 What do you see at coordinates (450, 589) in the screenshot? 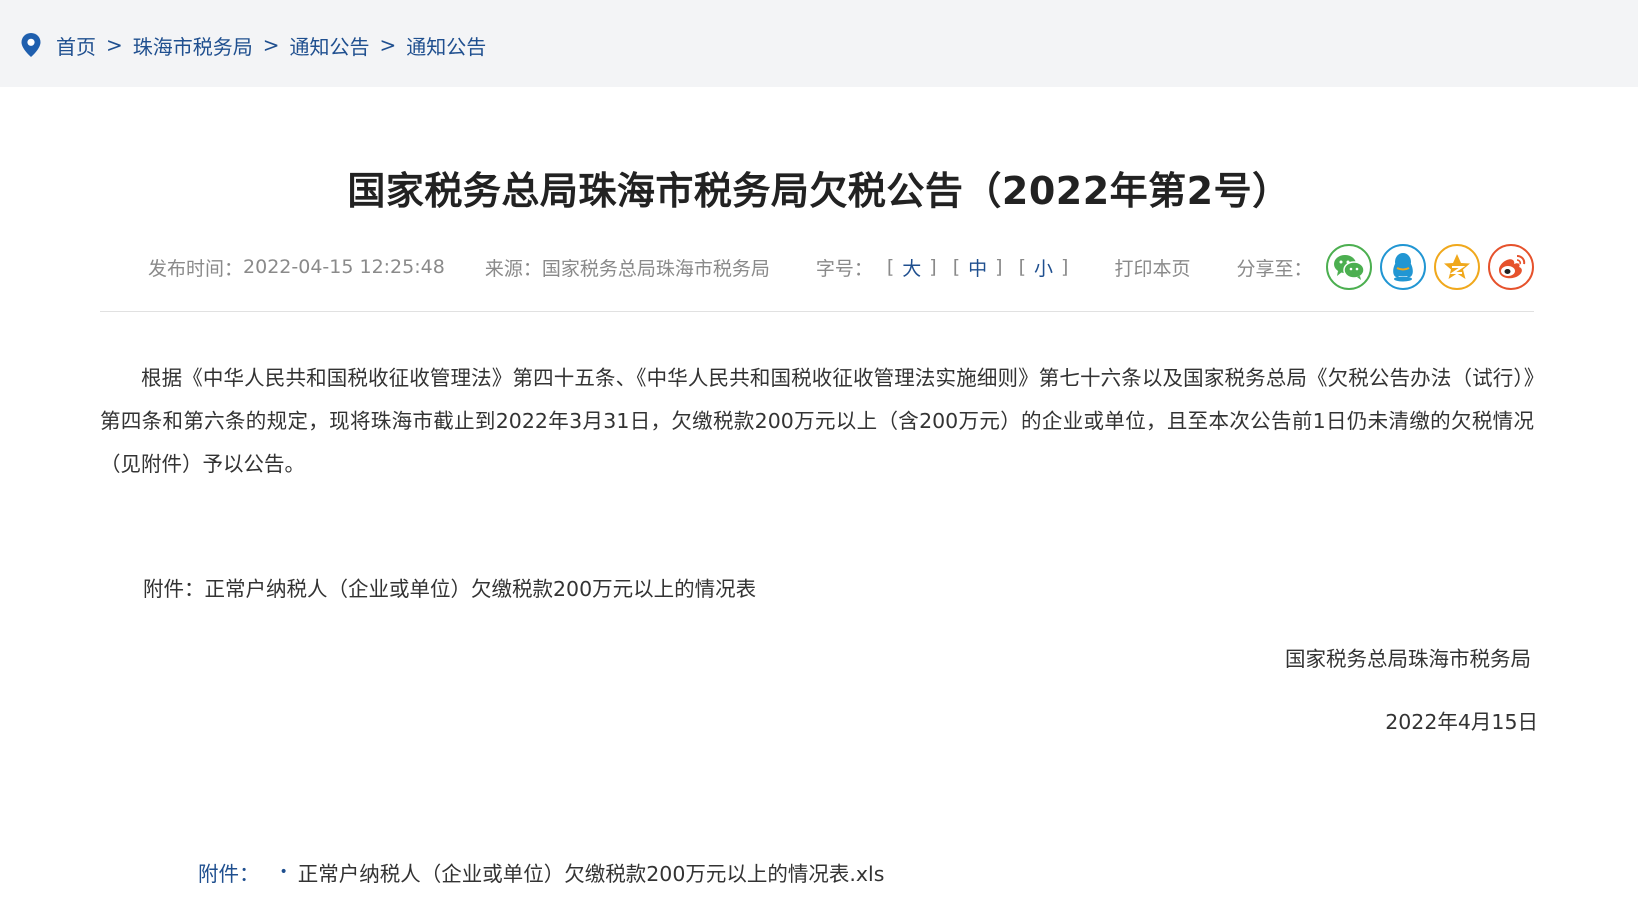
I see `attachment-note: 附件：正常户纳税人（企业或单位）欠缴税款200万元以上的情况表` at bounding box center [450, 589].